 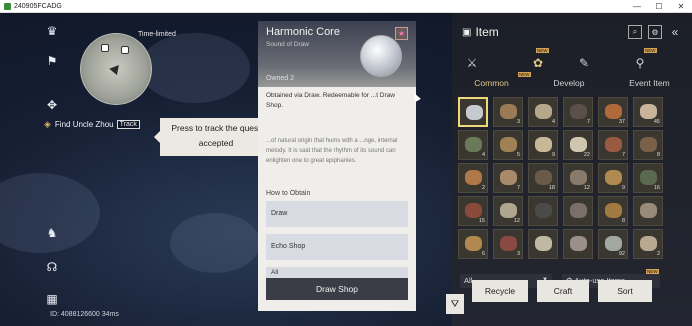 What do you see at coordinates (659, 6) in the screenshot?
I see `maximize-button: ☐` at bounding box center [659, 6].